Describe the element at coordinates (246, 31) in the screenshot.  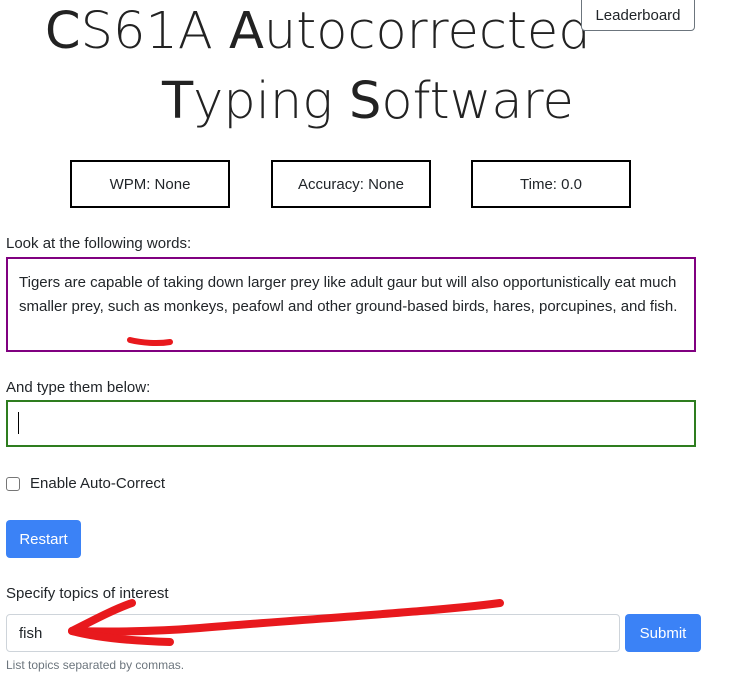
I see `title-letter-a: A` at that location.